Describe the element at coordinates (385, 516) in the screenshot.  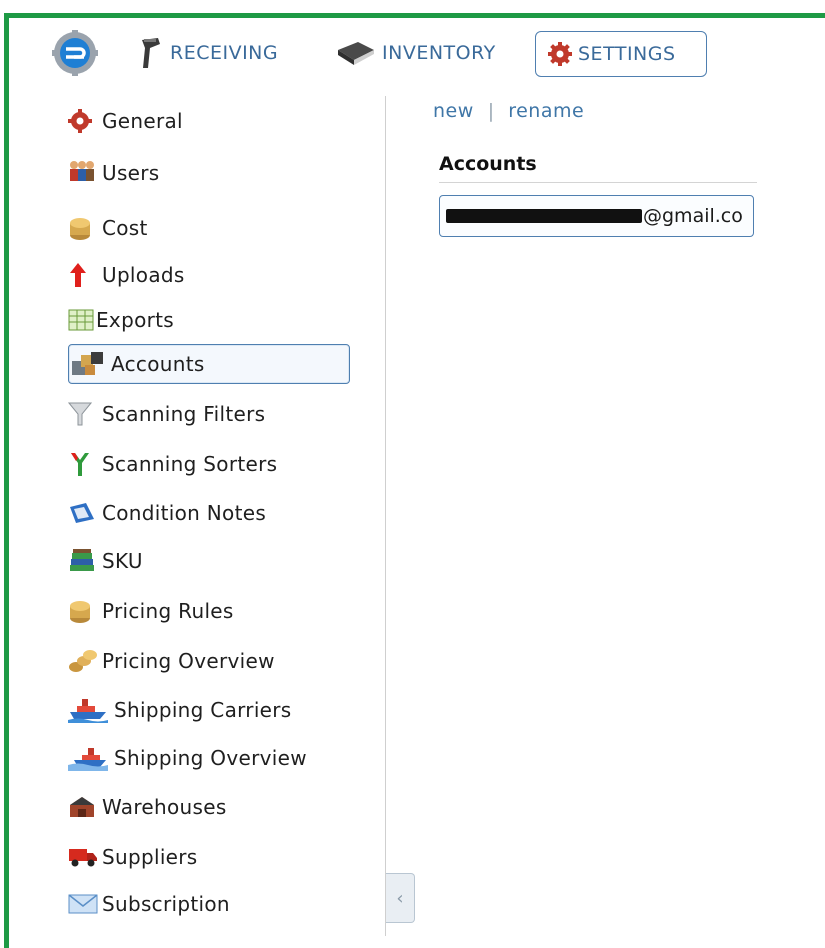
I see `sidebar-divider` at that location.